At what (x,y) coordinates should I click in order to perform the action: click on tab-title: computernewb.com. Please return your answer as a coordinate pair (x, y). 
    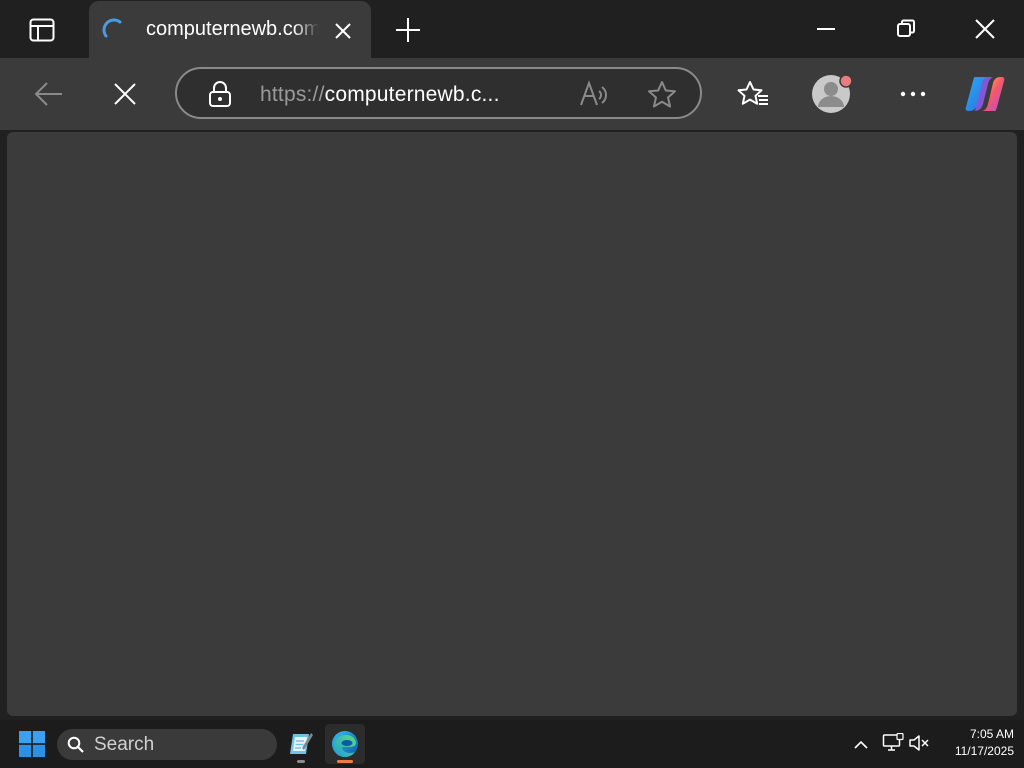
    Looking at the image, I should click on (232, 29).